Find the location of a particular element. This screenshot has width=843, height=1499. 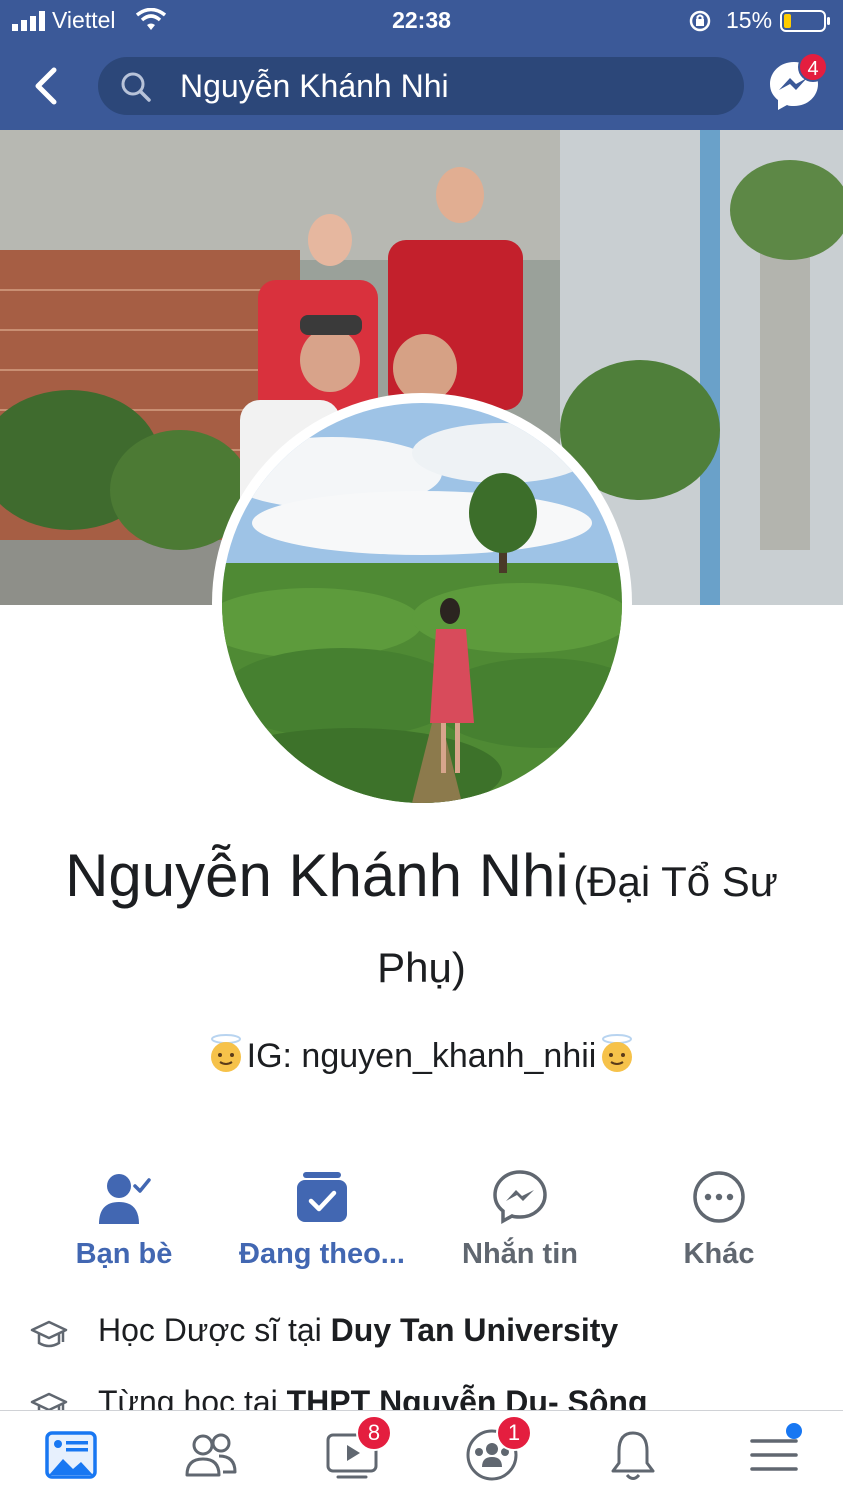

tab-groups: 1 is located at coordinates (497, 1450).